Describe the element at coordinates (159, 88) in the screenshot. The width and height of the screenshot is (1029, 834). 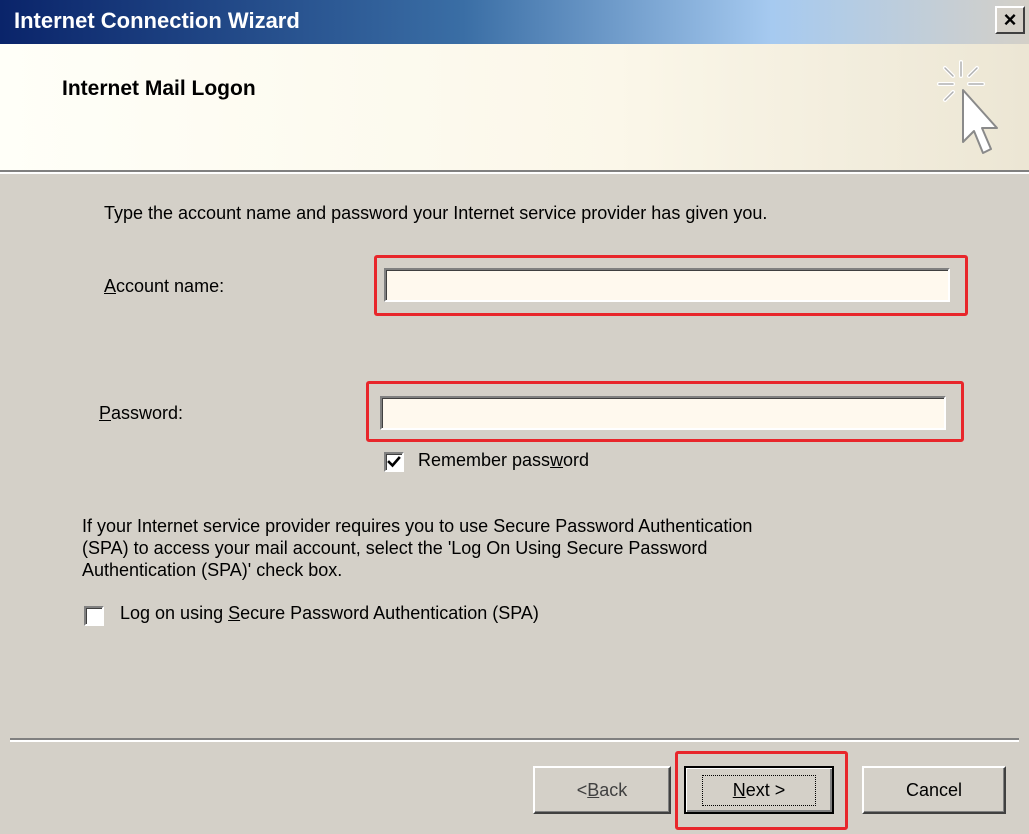
I see `page-title: Internet Mail Logon` at that location.